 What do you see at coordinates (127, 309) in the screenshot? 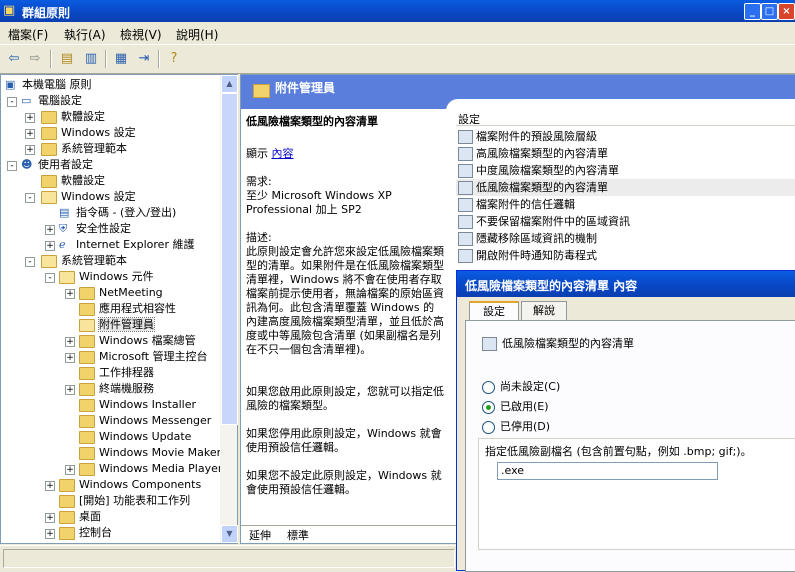
I see `tree-node-app-compat: 應用程式相容性` at bounding box center [127, 309].